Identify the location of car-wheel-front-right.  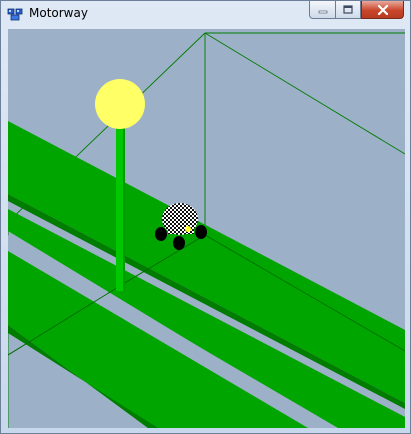
(201, 232).